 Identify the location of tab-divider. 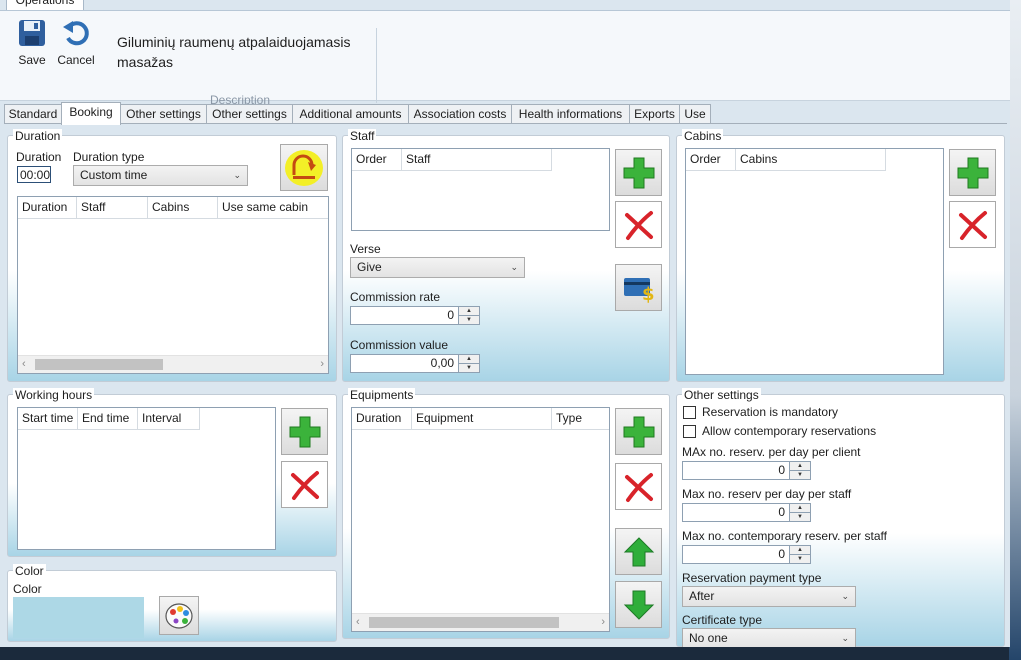
(505, 123).